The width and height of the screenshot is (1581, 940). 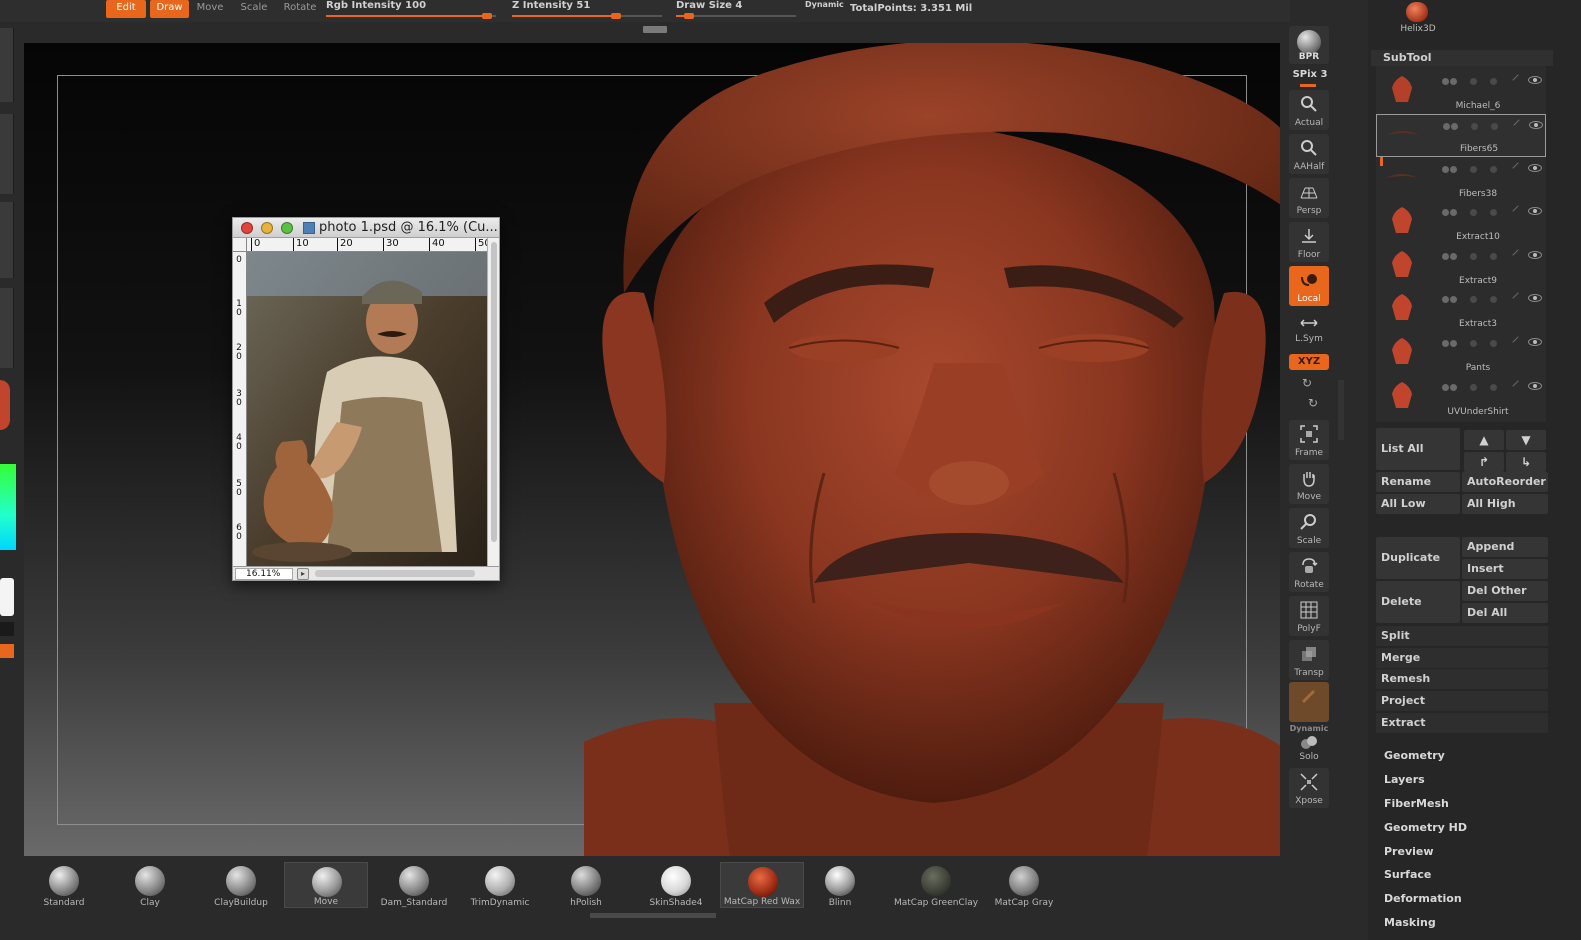 I want to click on zoom-level-field: 16.11%, so click(x=264, y=574).